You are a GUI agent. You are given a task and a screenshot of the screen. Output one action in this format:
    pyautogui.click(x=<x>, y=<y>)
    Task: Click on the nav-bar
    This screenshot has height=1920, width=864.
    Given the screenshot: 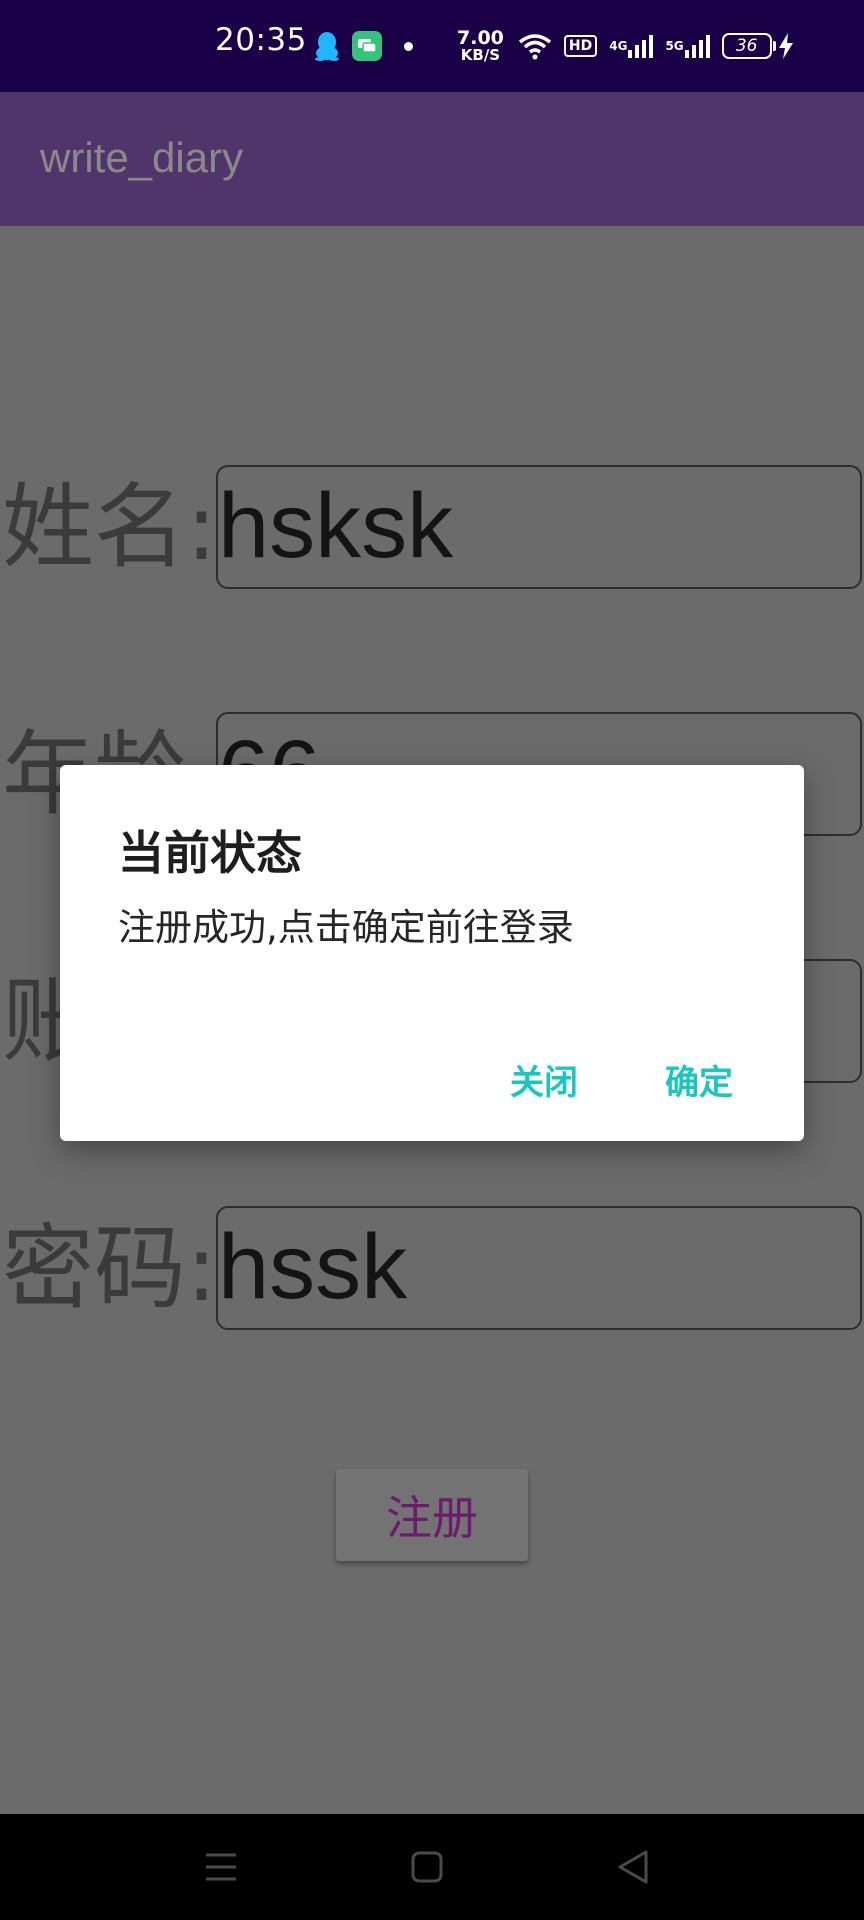 What is the action you would take?
    pyautogui.click(x=432, y=1867)
    